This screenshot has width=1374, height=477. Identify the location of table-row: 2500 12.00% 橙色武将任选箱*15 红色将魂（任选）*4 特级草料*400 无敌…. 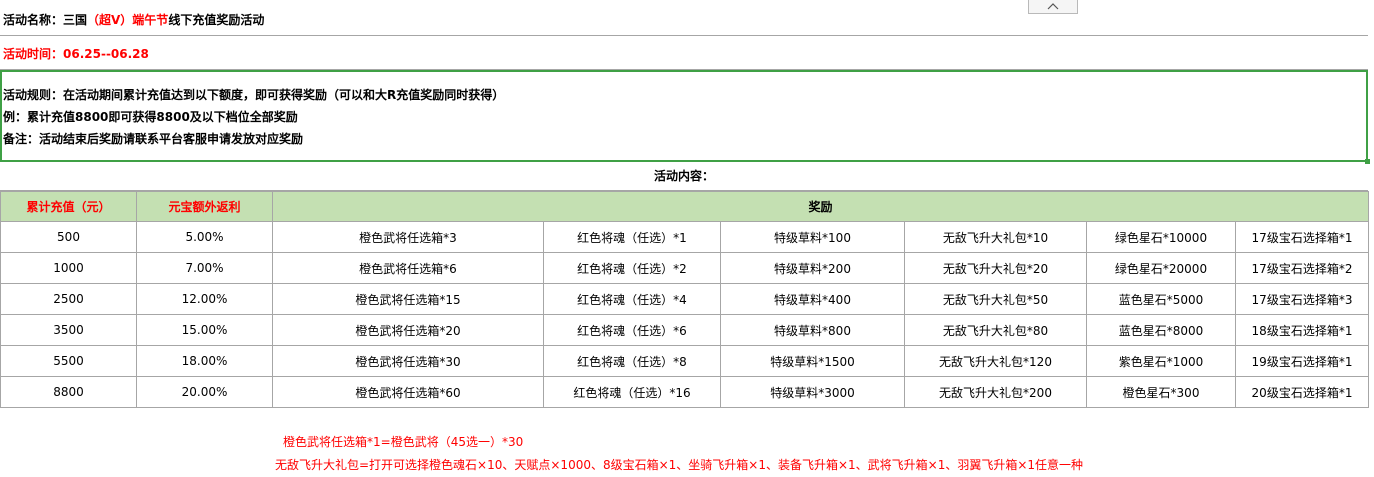
(684, 299).